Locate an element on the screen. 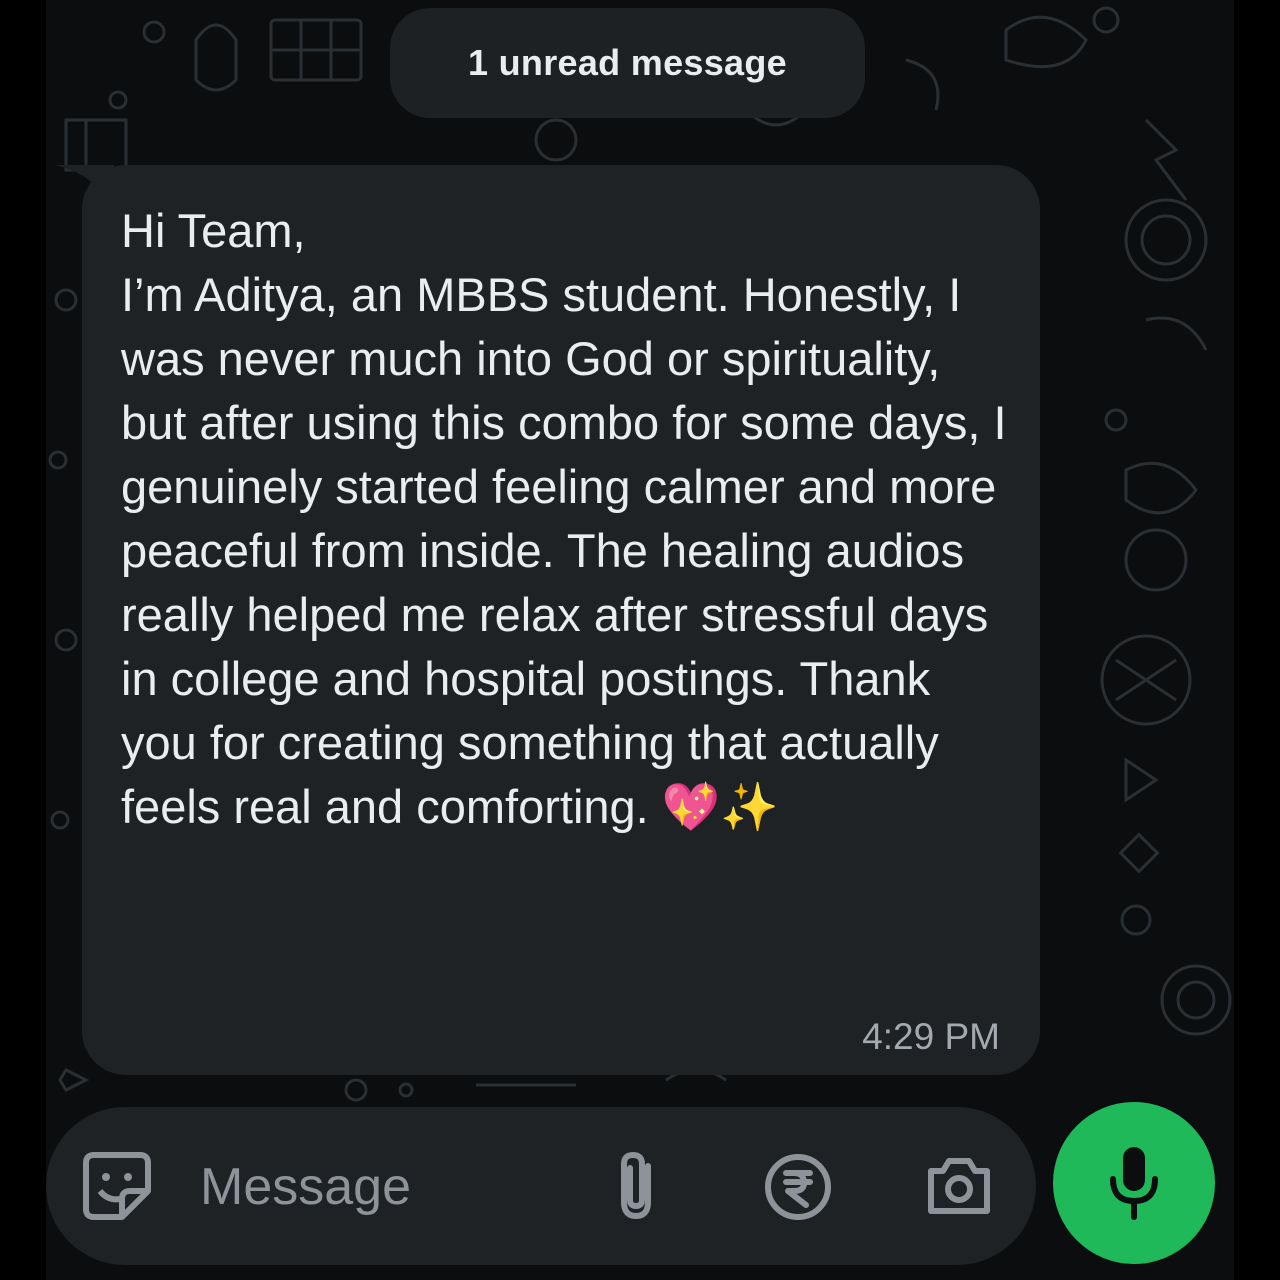 The width and height of the screenshot is (1280, 1280). sticker-icon is located at coordinates (117, 1186).